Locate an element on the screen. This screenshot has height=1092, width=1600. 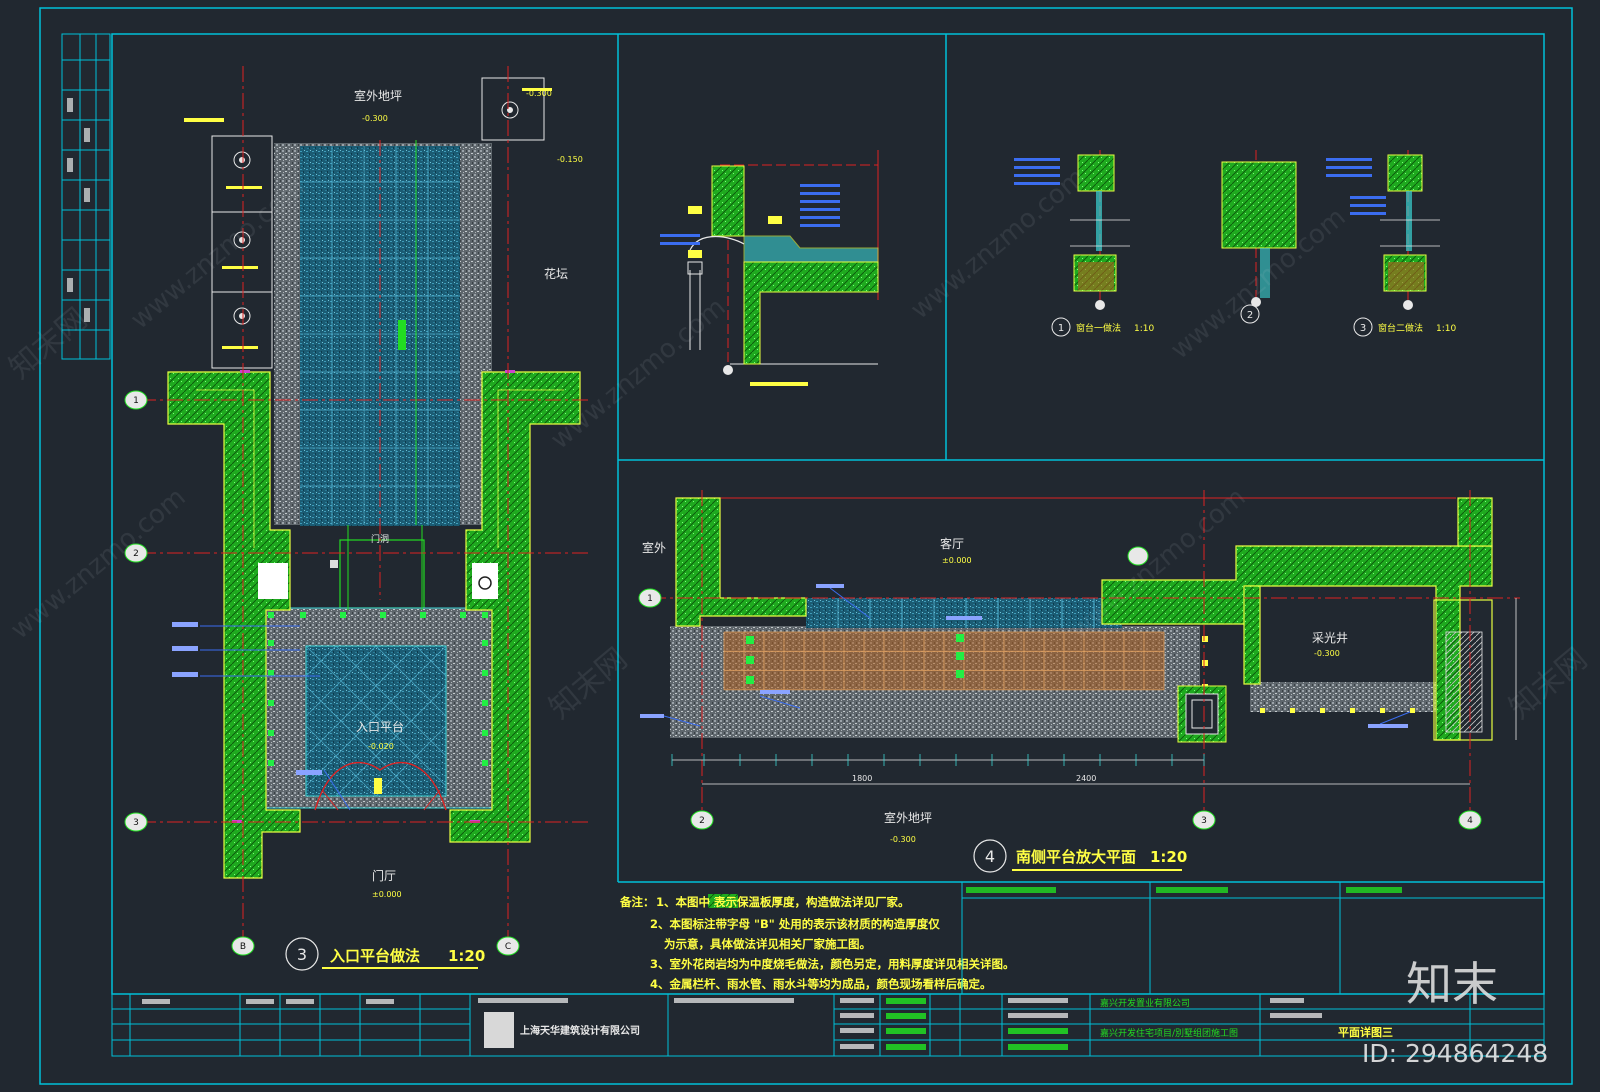
detail1-scale: 1:10 is located at coordinates (1144, 329).